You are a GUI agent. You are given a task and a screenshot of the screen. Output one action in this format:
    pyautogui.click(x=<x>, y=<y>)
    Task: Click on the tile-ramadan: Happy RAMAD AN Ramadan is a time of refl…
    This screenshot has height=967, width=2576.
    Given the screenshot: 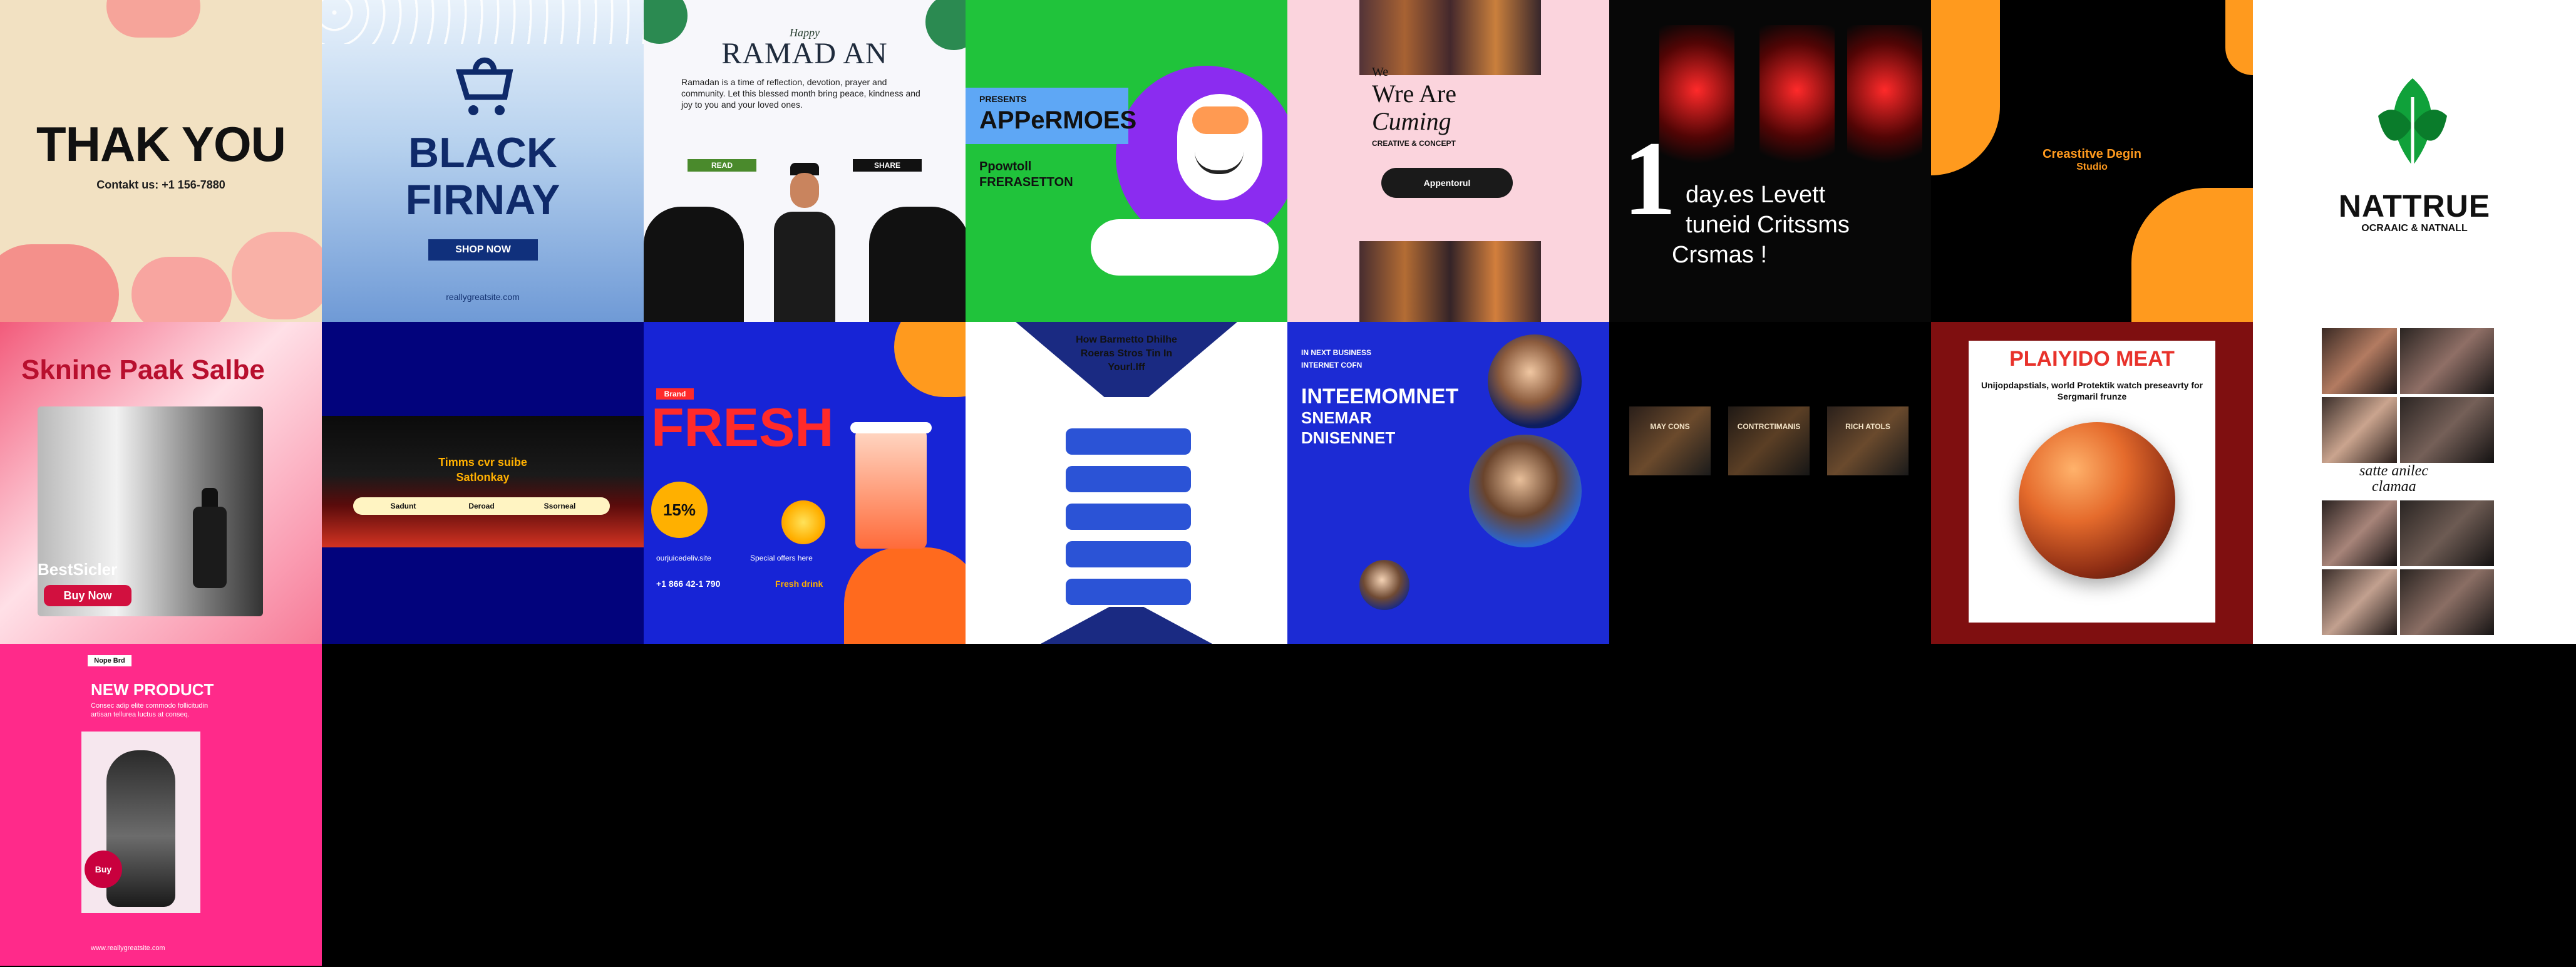 What is the action you would take?
    pyautogui.click(x=805, y=161)
    